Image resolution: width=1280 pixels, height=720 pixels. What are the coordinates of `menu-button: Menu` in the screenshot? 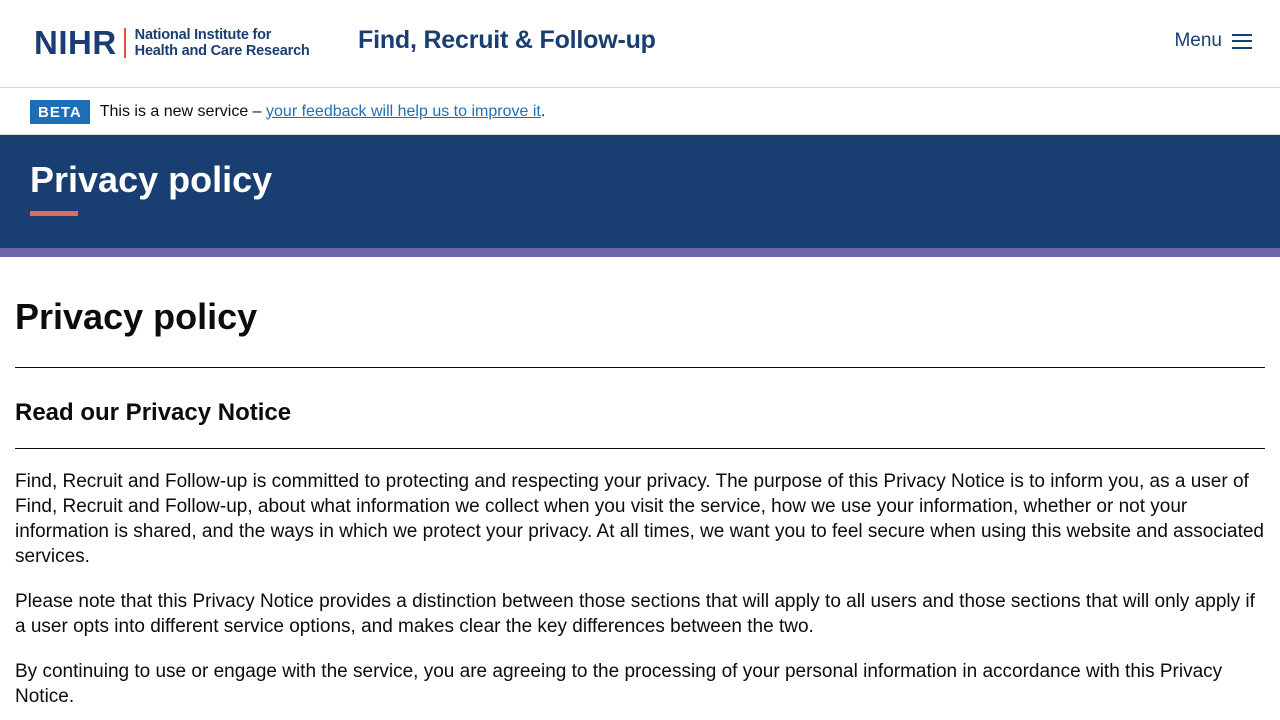 It's located at (1213, 41).